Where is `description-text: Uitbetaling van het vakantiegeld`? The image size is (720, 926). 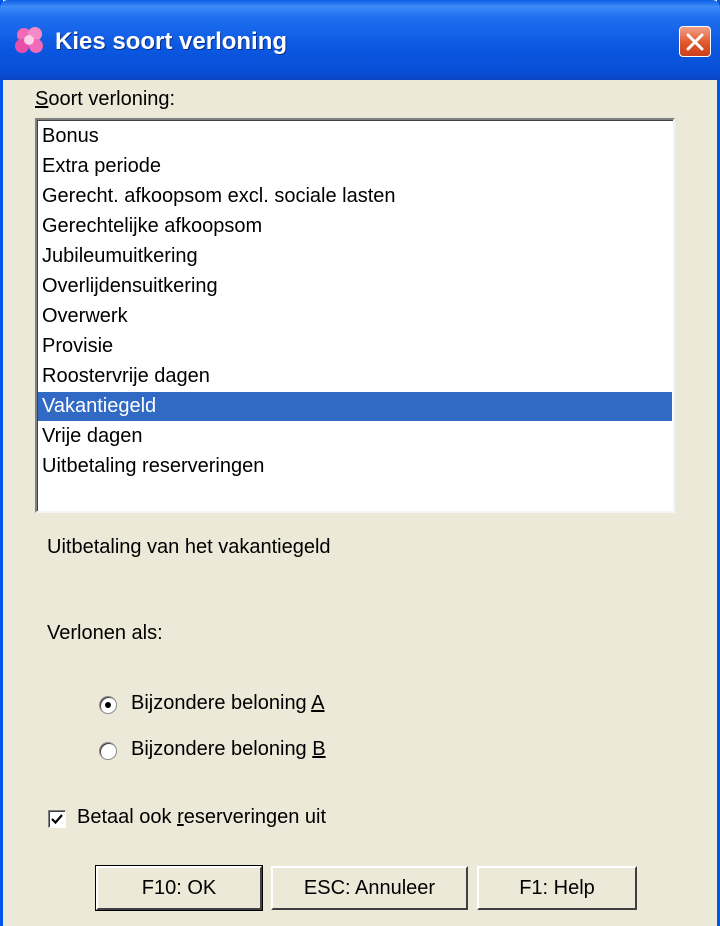 description-text: Uitbetaling van het vakantiegeld is located at coordinates (189, 547).